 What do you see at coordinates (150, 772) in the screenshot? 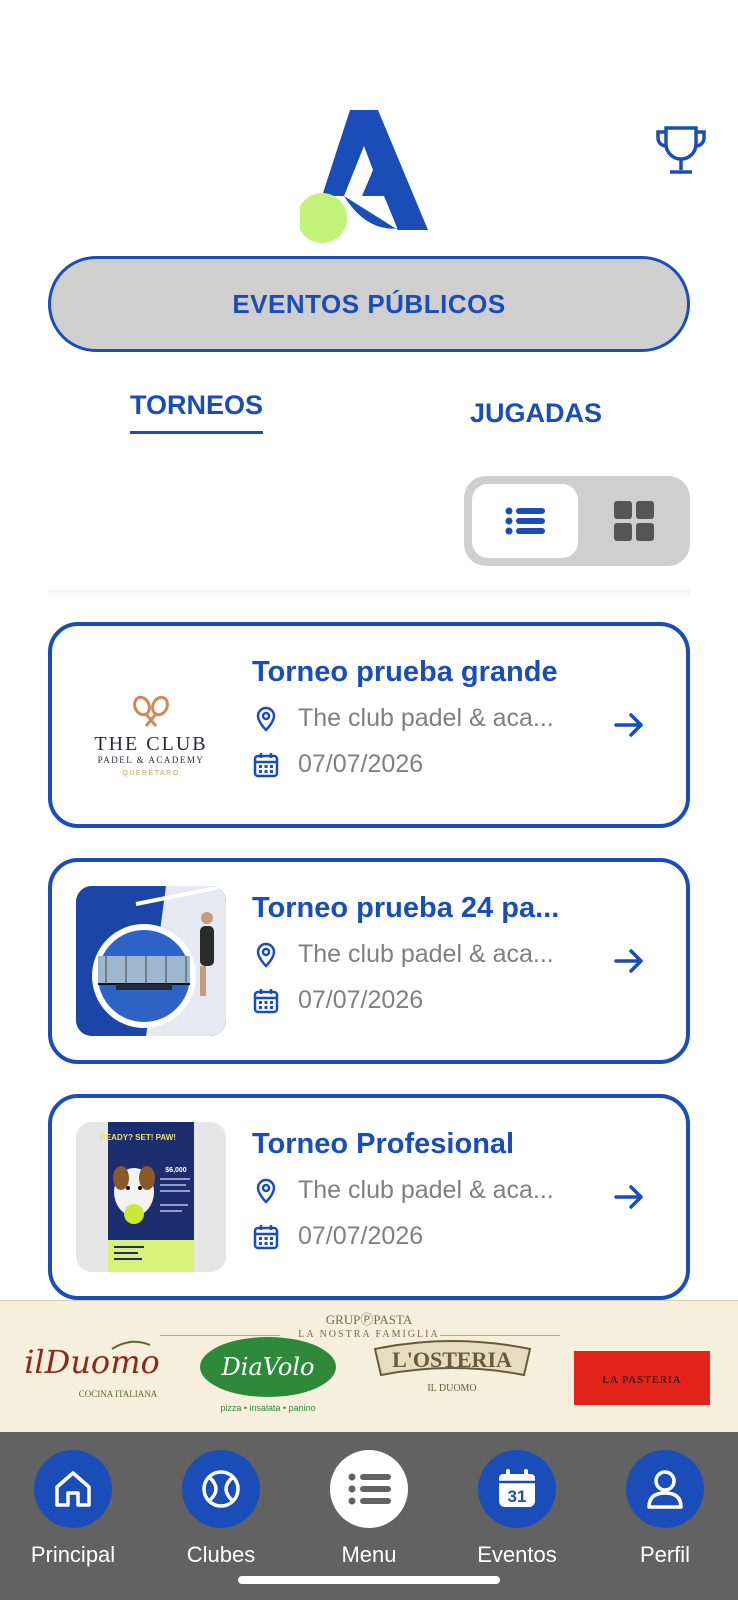
I see `club-logo-city: QUERÉTARO` at bounding box center [150, 772].